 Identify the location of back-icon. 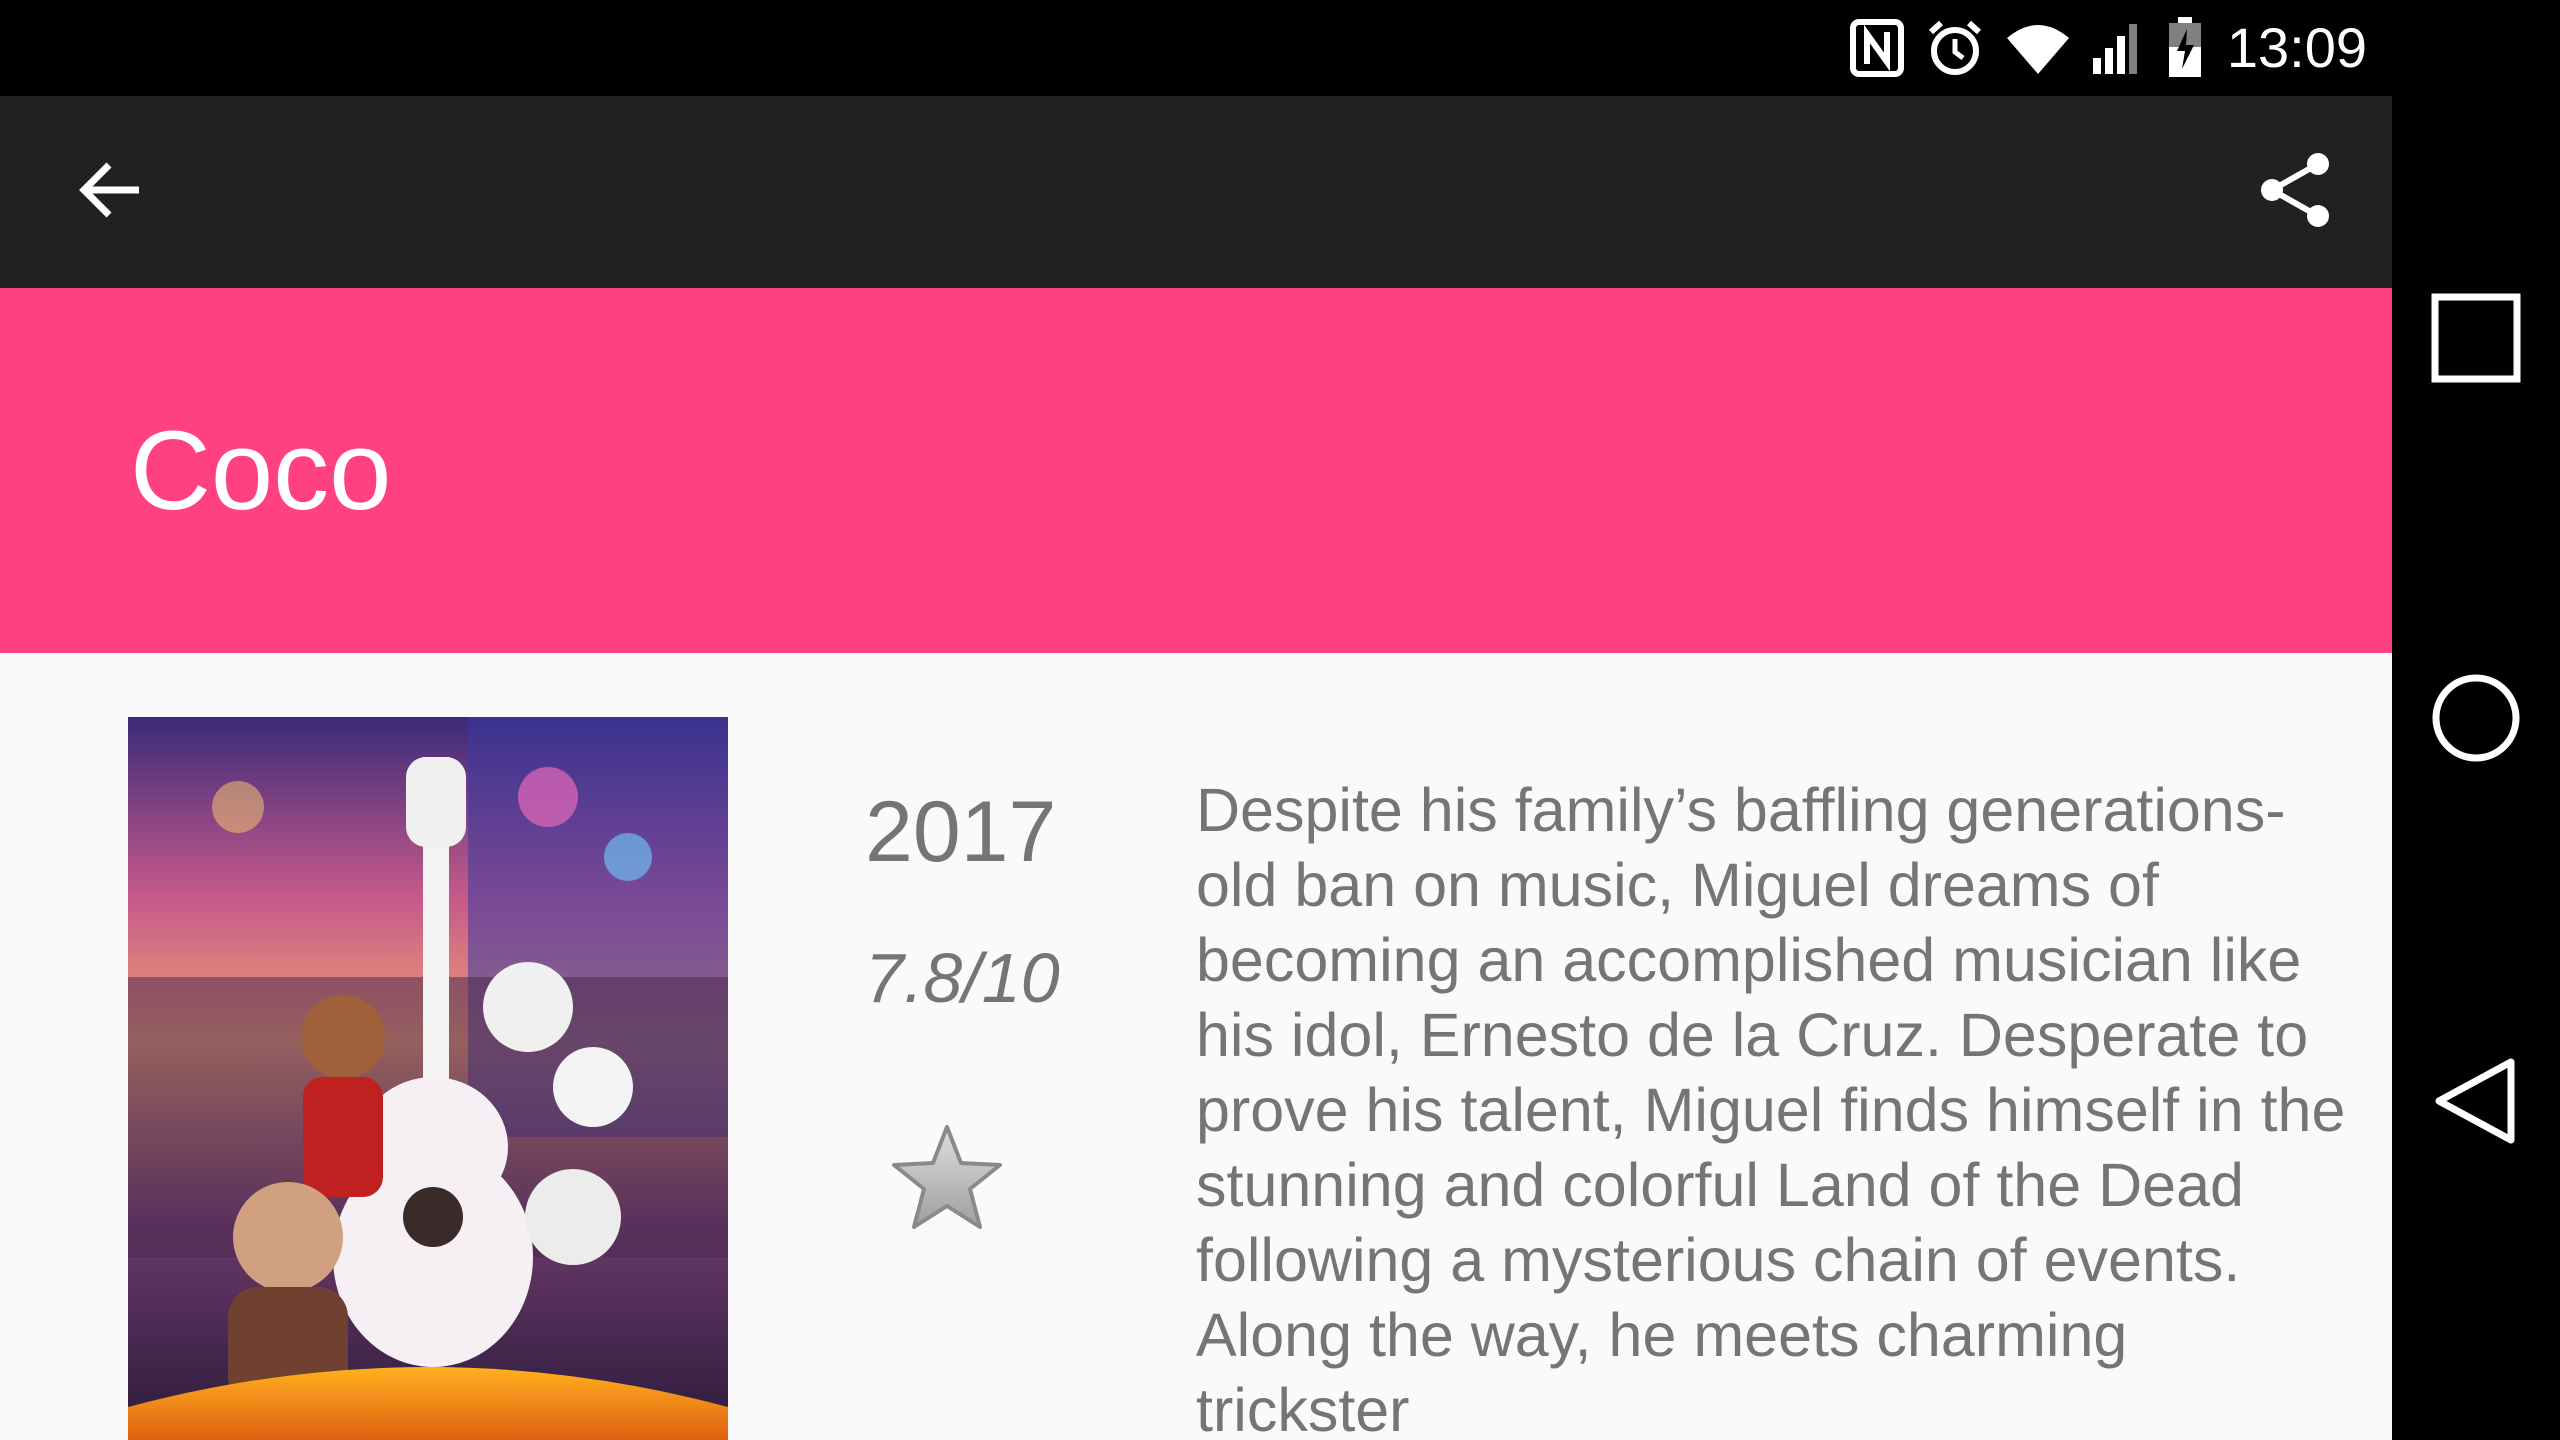
(2476, 1103).